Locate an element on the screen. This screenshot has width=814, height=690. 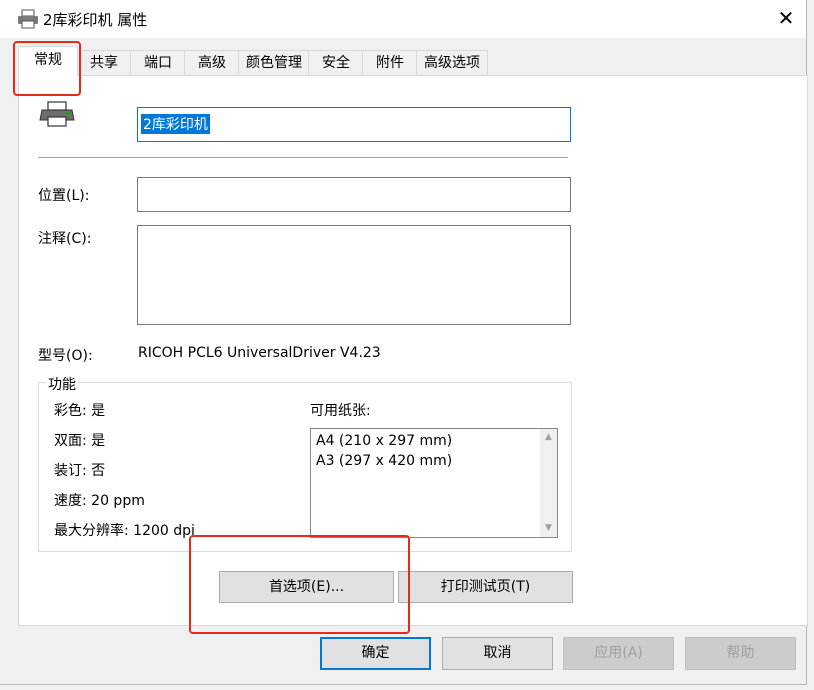
tab-accessories: 附件 is located at coordinates (390, 62).